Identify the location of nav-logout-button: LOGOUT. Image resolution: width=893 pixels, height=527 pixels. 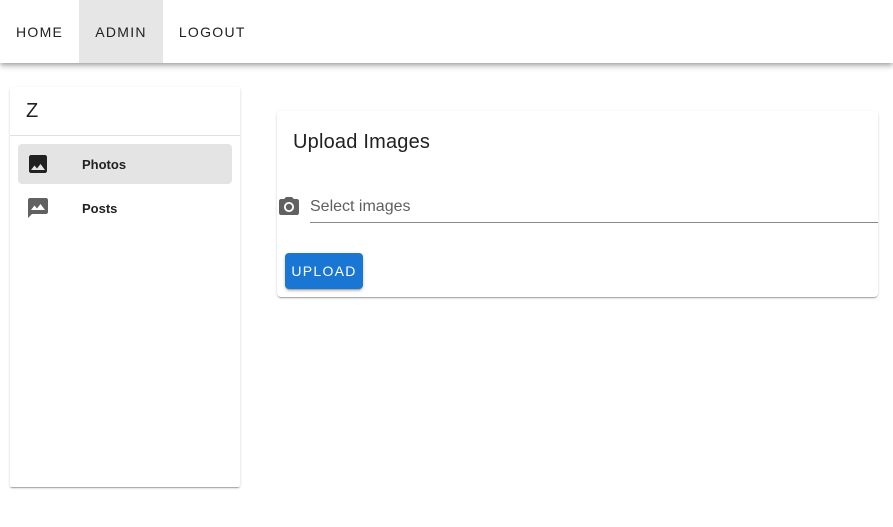
(212, 31).